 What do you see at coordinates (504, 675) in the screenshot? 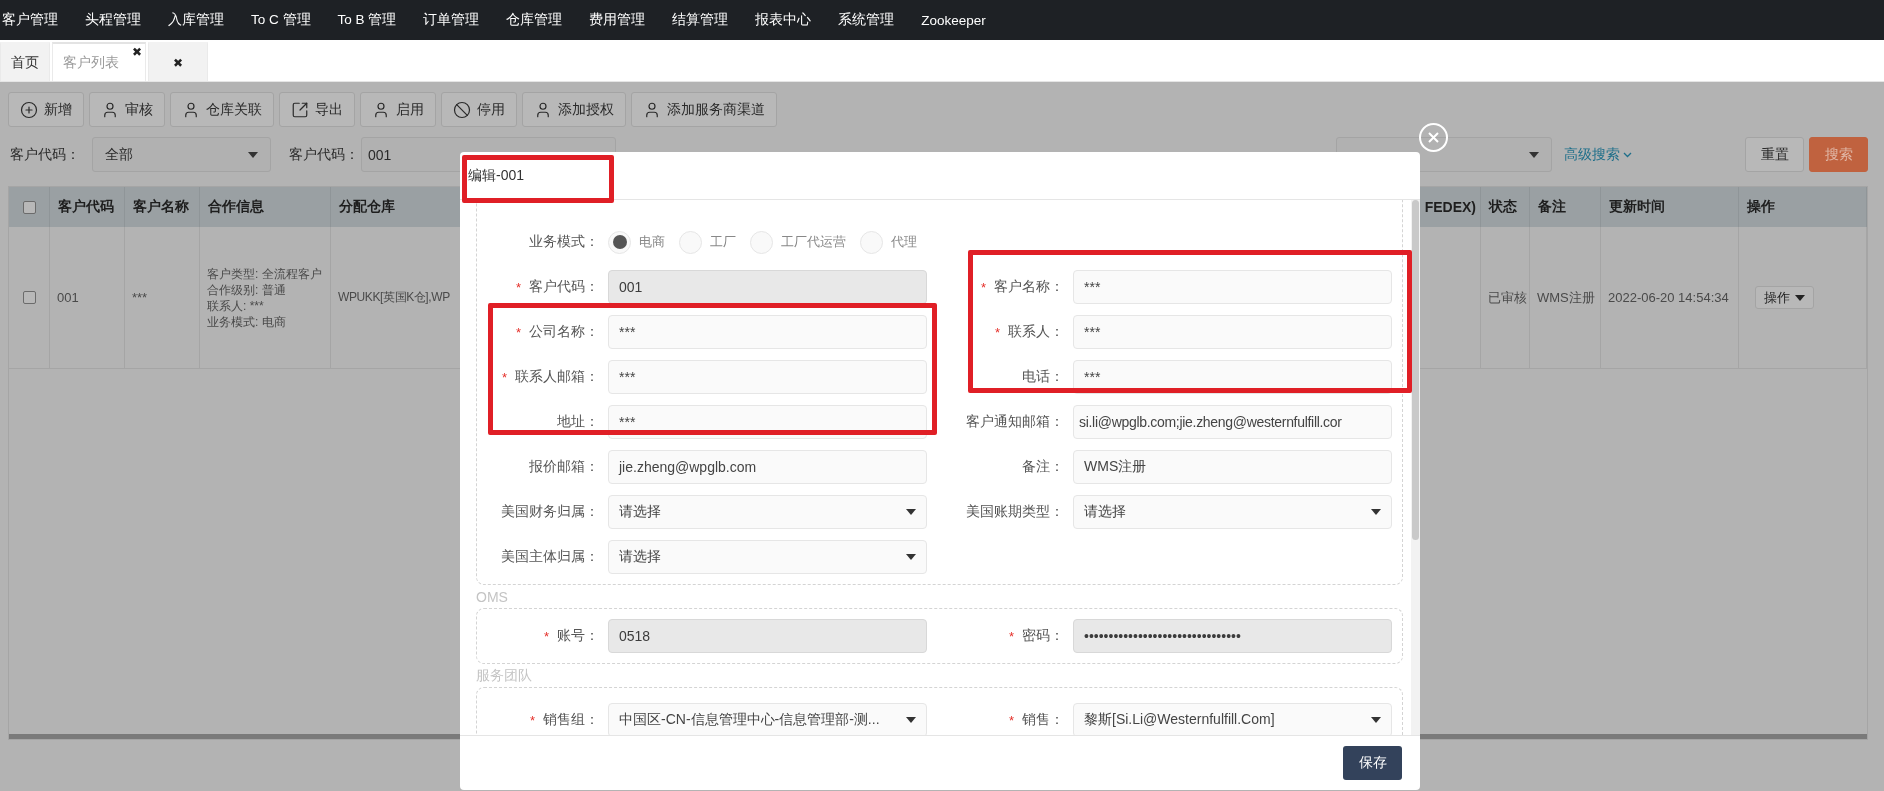
I see `section-title: 服务团队` at bounding box center [504, 675].